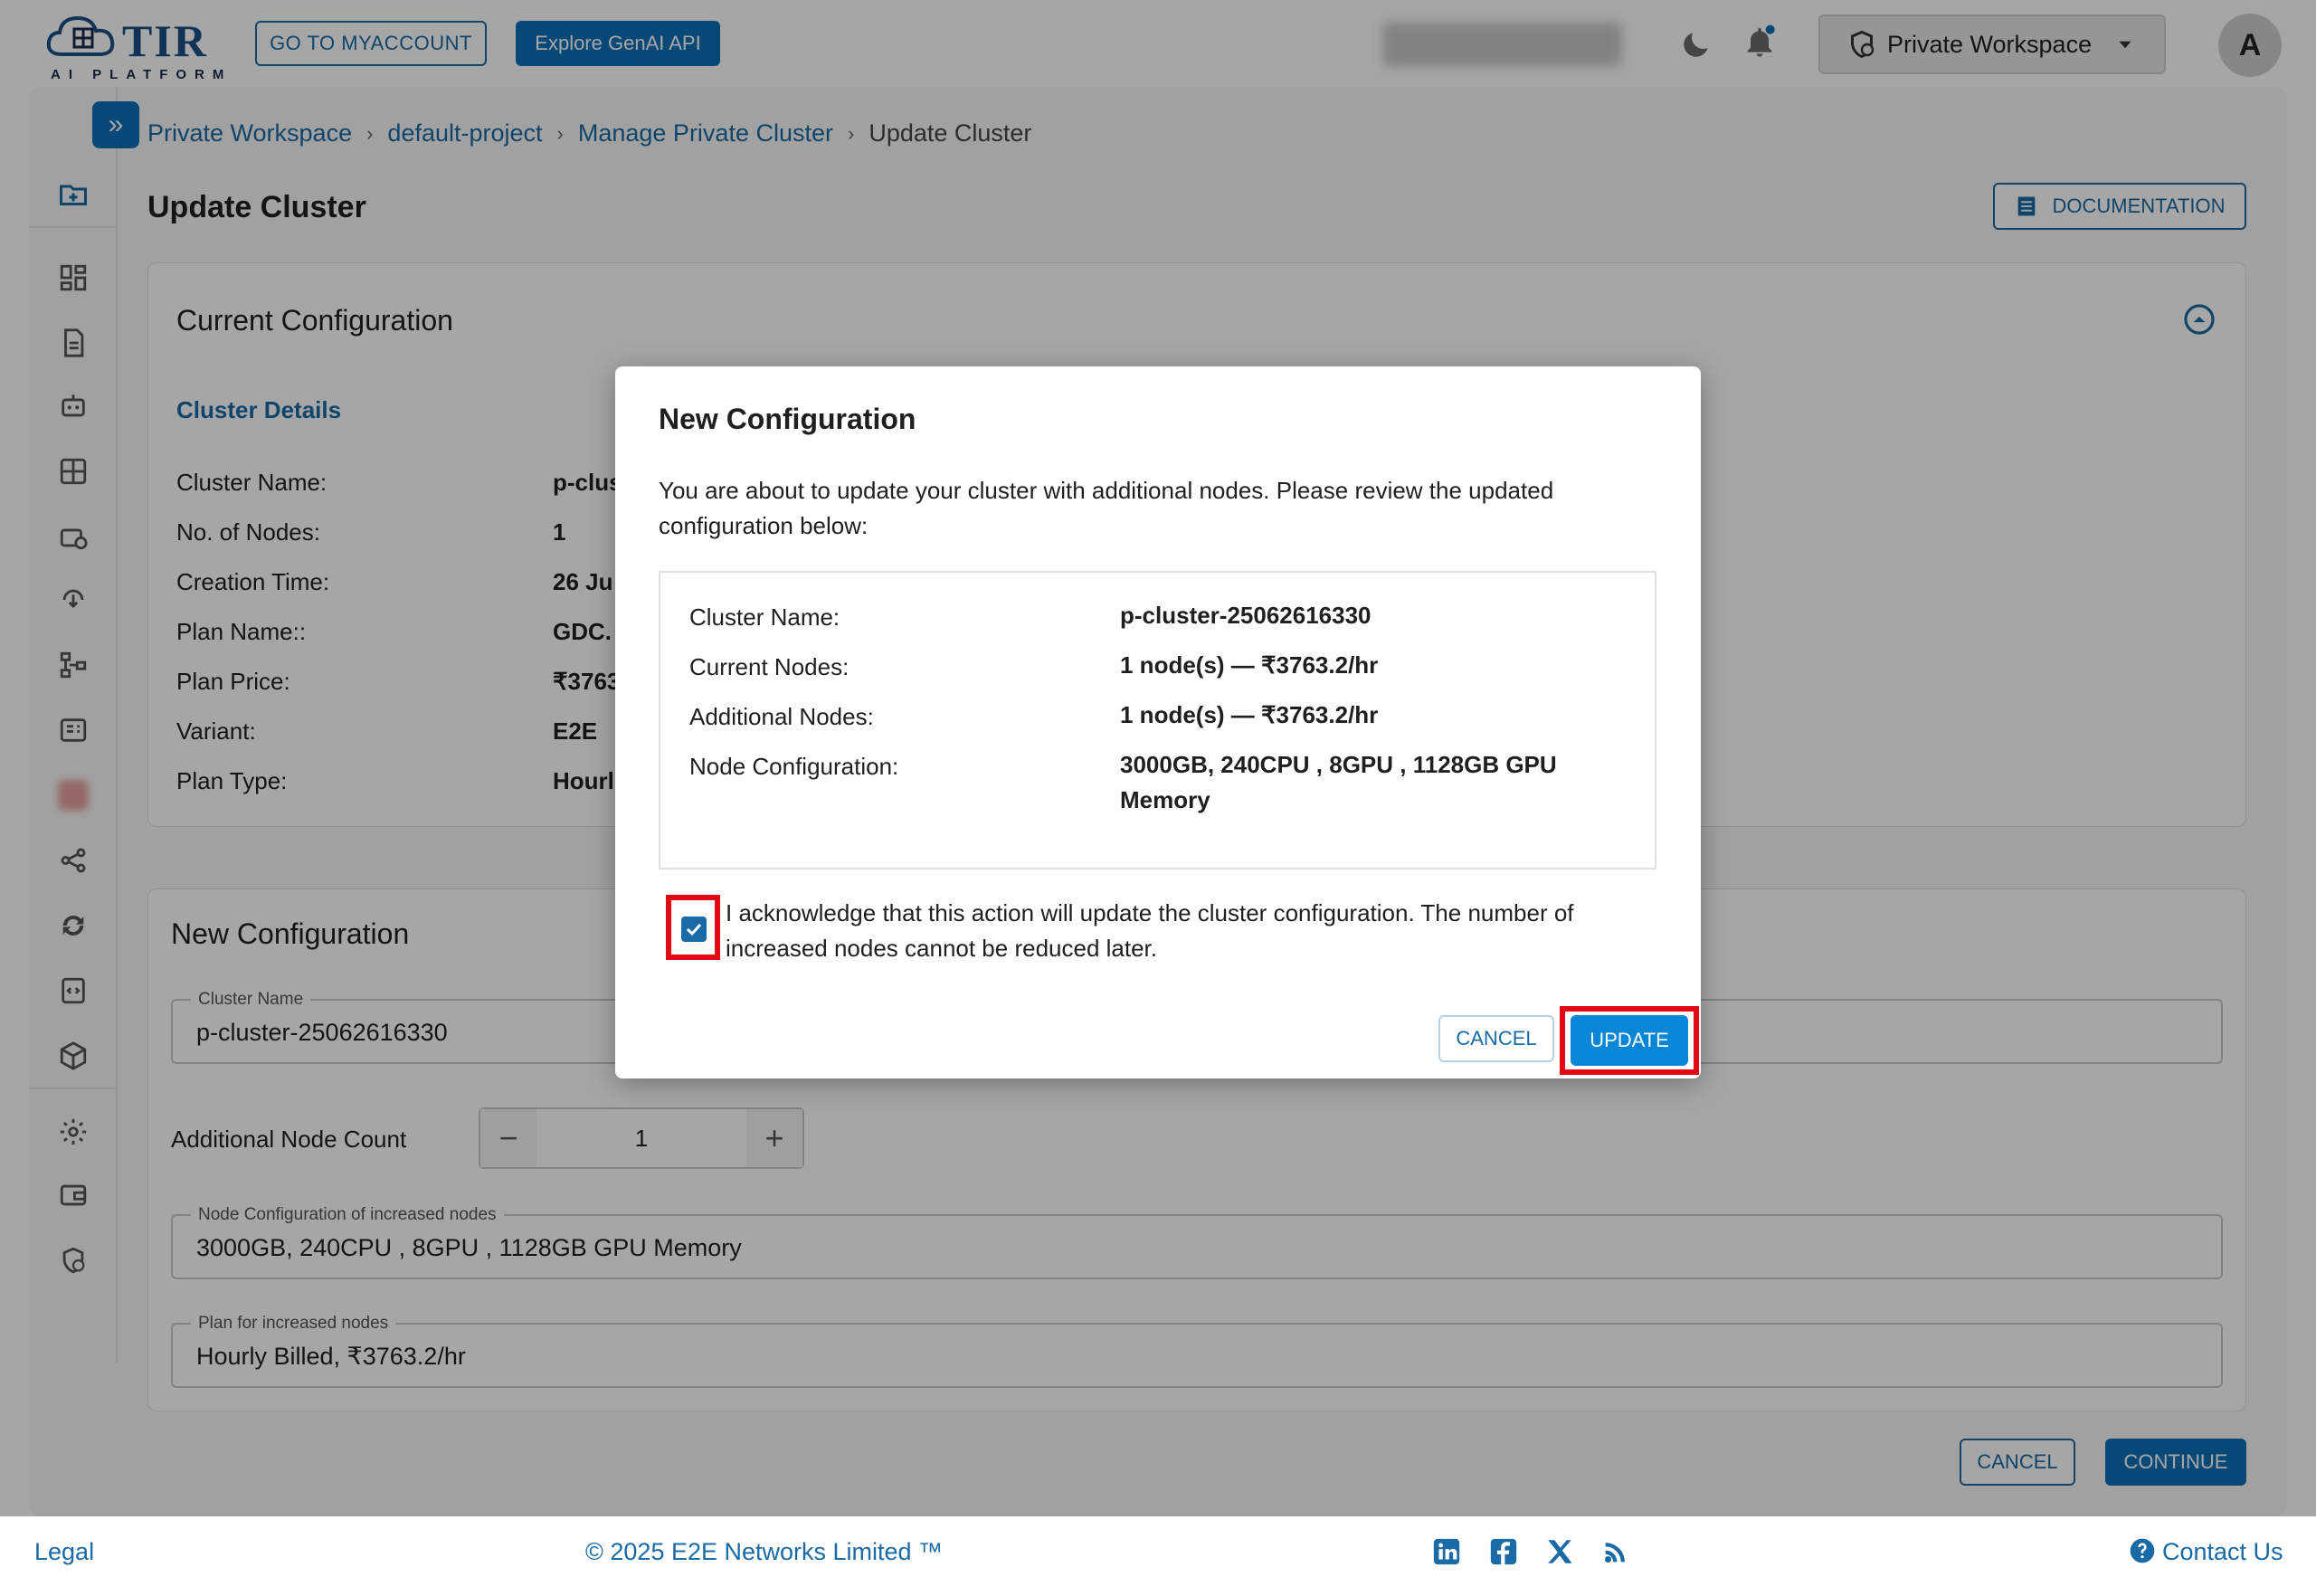 The image size is (2316, 1596). Describe the element at coordinates (64, 1552) in the screenshot. I see `legal-link: Legal` at that location.